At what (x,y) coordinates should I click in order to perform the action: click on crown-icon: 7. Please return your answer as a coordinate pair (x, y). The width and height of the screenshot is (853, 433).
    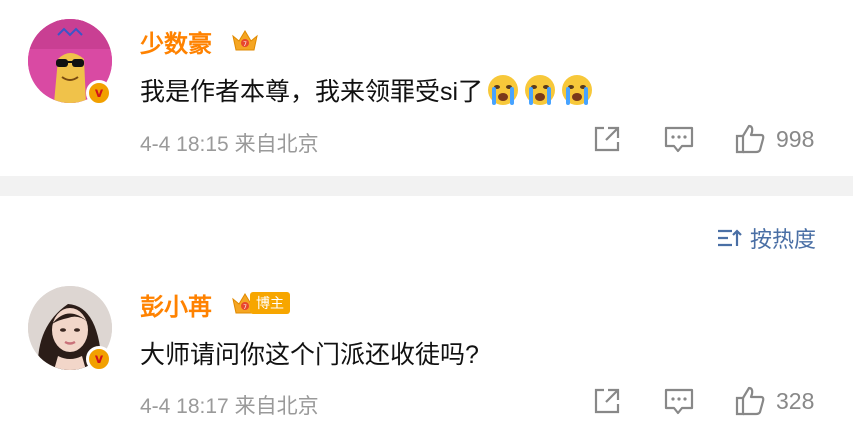
    Looking at the image, I should click on (245, 40).